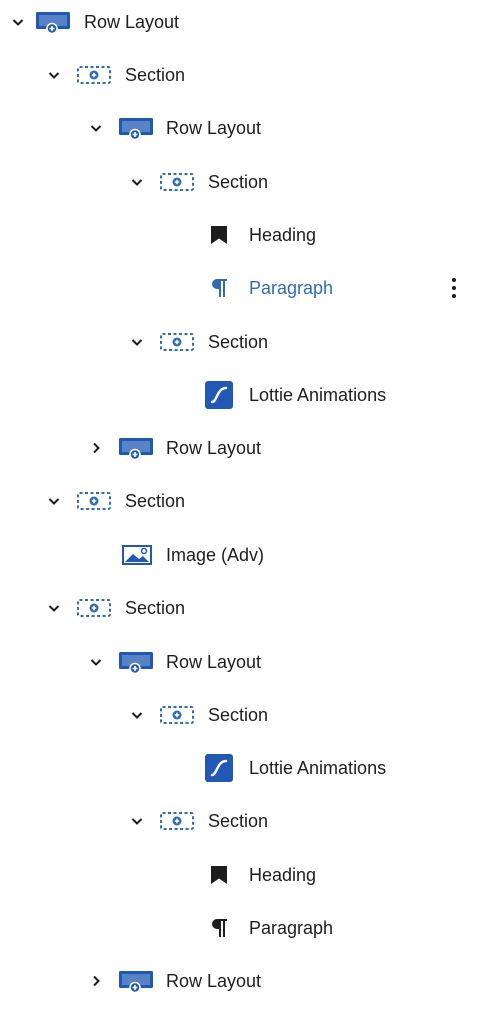  I want to click on tree-item-image-adv: Image (Adv), so click(241, 555).